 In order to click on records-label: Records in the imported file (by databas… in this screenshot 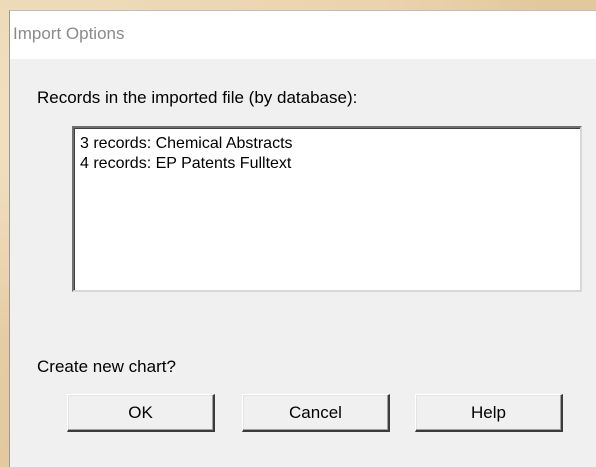, I will do `click(197, 97)`.